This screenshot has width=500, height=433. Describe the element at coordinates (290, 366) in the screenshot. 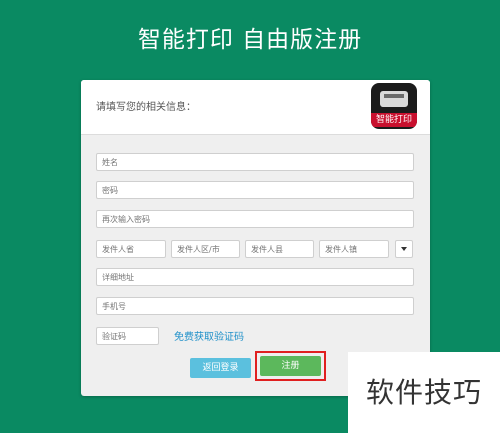

I see `register-highlight-box` at that location.